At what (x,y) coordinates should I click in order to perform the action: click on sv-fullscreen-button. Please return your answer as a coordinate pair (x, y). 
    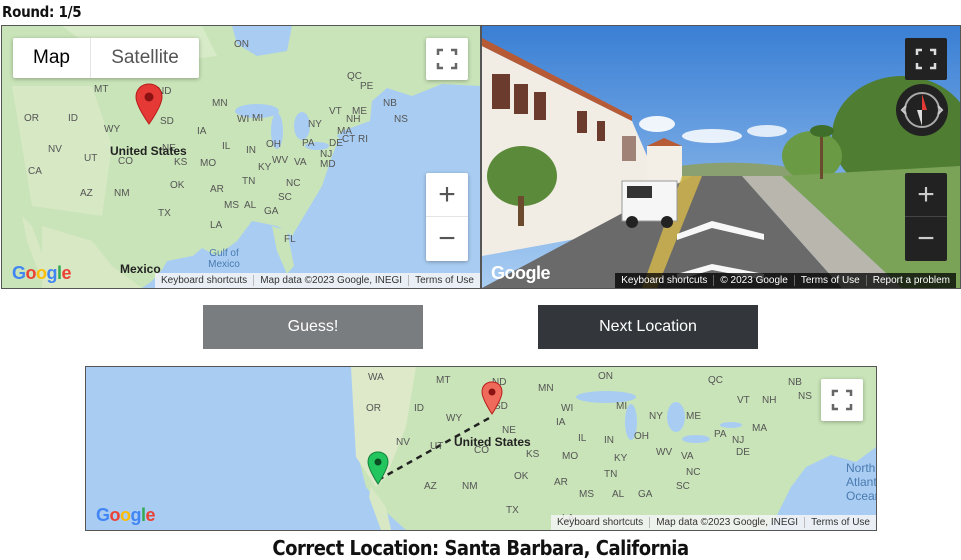
    Looking at the image, I should click on (926, 59).